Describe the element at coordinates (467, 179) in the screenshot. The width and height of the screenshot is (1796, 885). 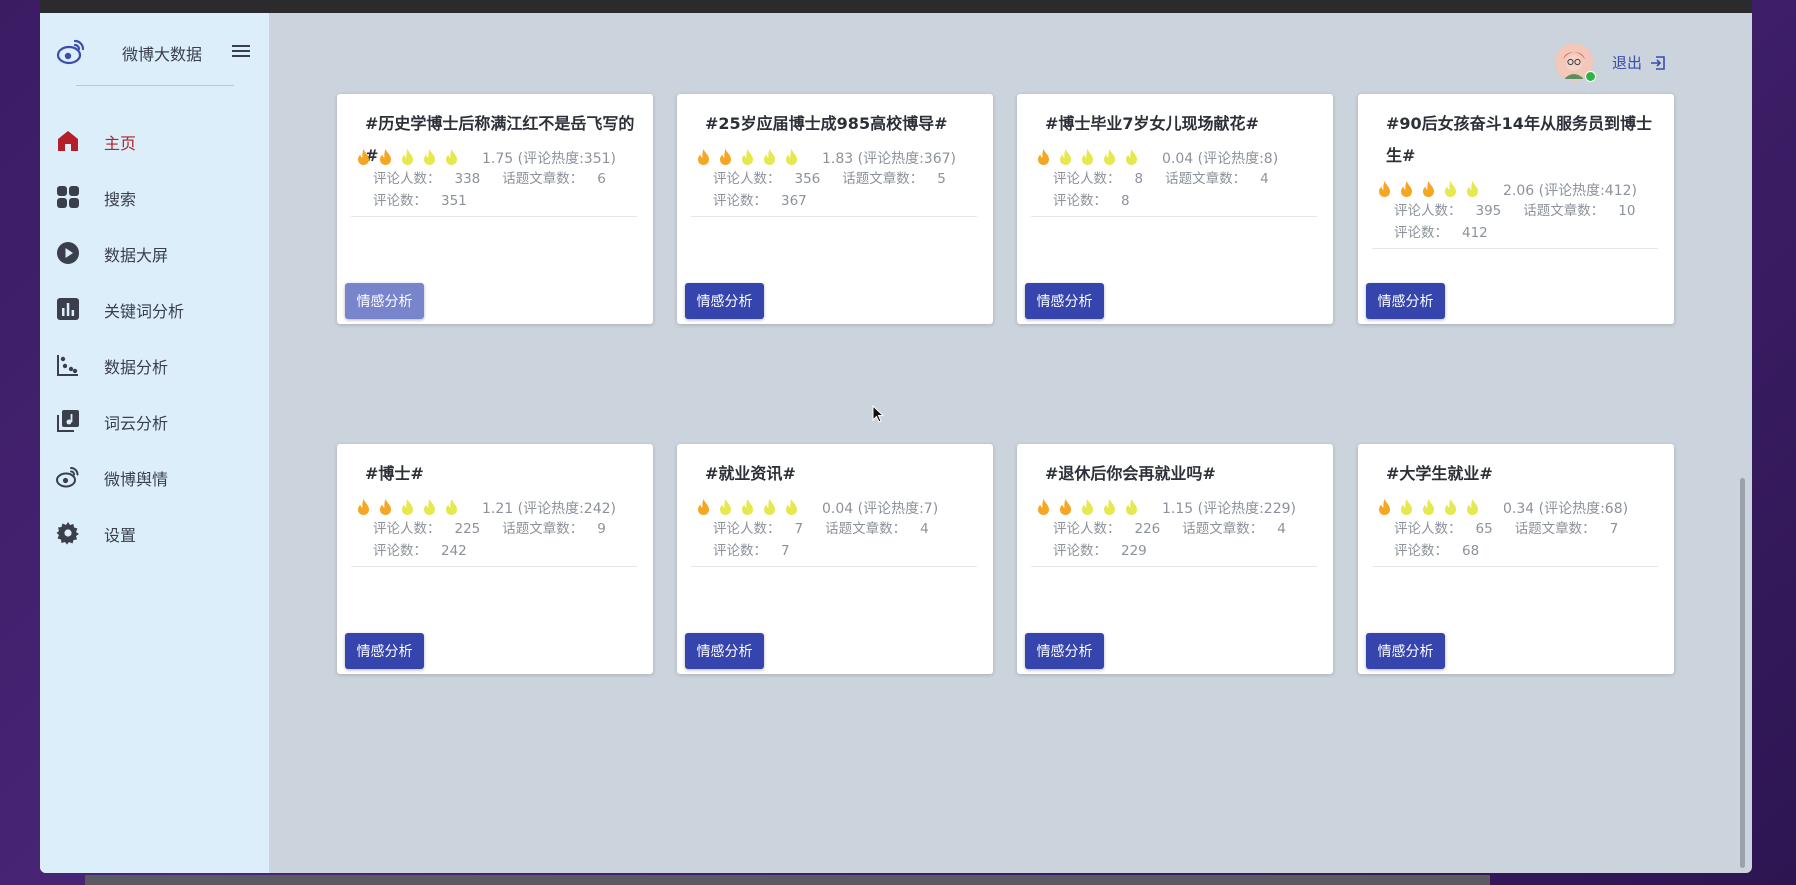
I see `commenters-value: 338` at that location.